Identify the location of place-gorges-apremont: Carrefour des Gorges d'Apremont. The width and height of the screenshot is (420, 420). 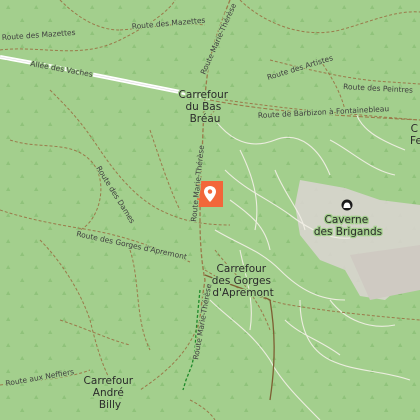
(243, 281).